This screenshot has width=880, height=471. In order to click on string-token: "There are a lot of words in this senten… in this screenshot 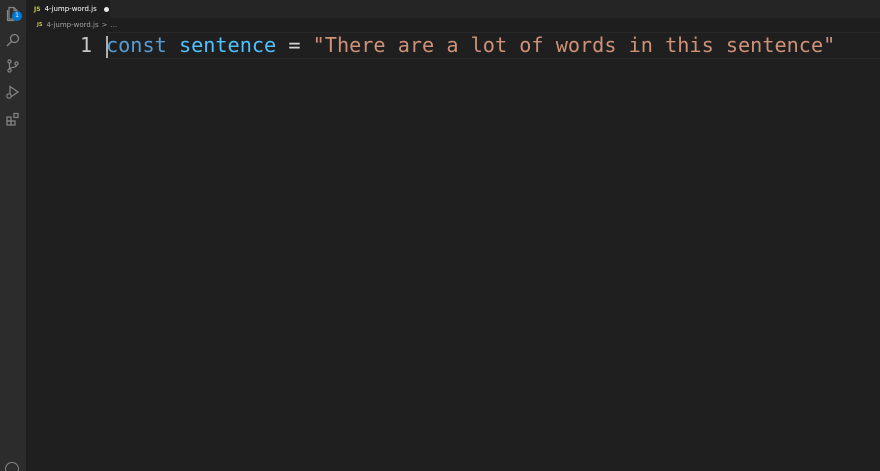, I will do `click(574, 45)`.